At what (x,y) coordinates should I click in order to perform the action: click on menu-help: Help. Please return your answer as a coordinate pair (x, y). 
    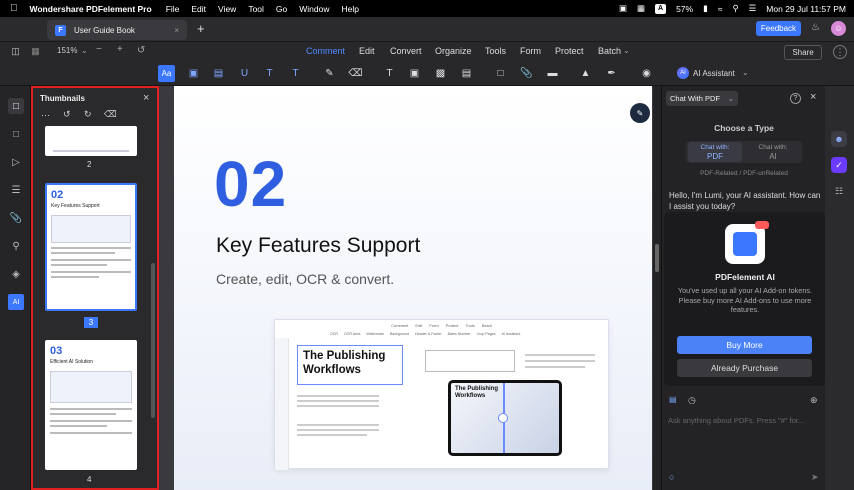
    Looking at the image, I should click on (350, 9).